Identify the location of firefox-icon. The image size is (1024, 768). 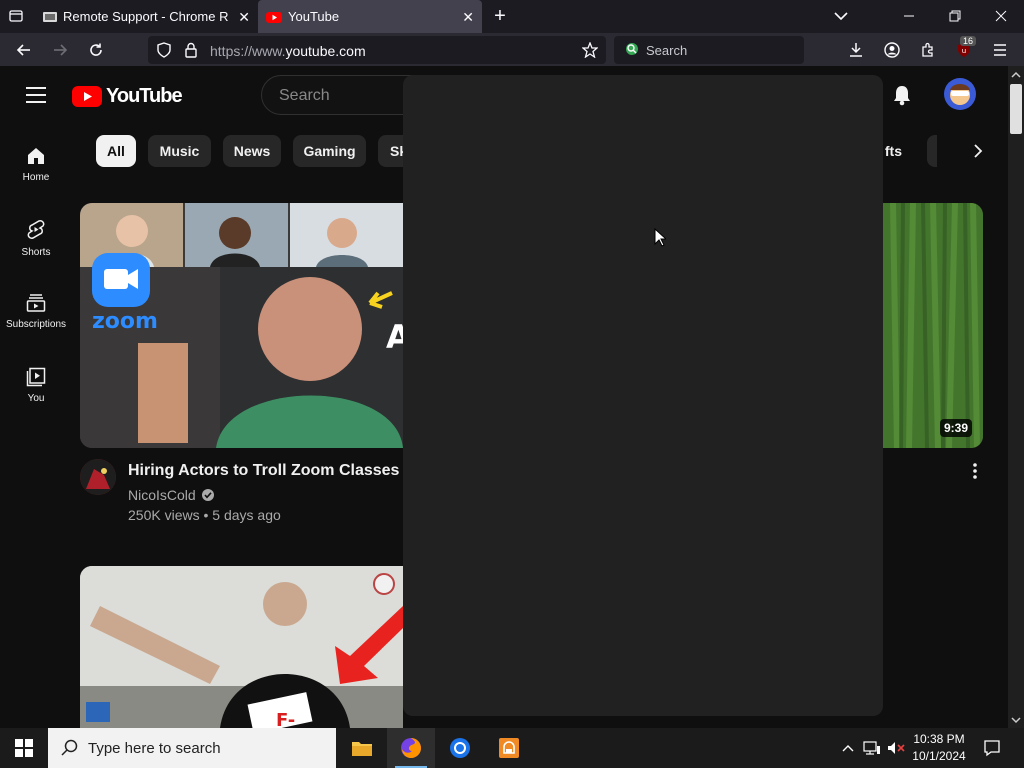
(411, 748).